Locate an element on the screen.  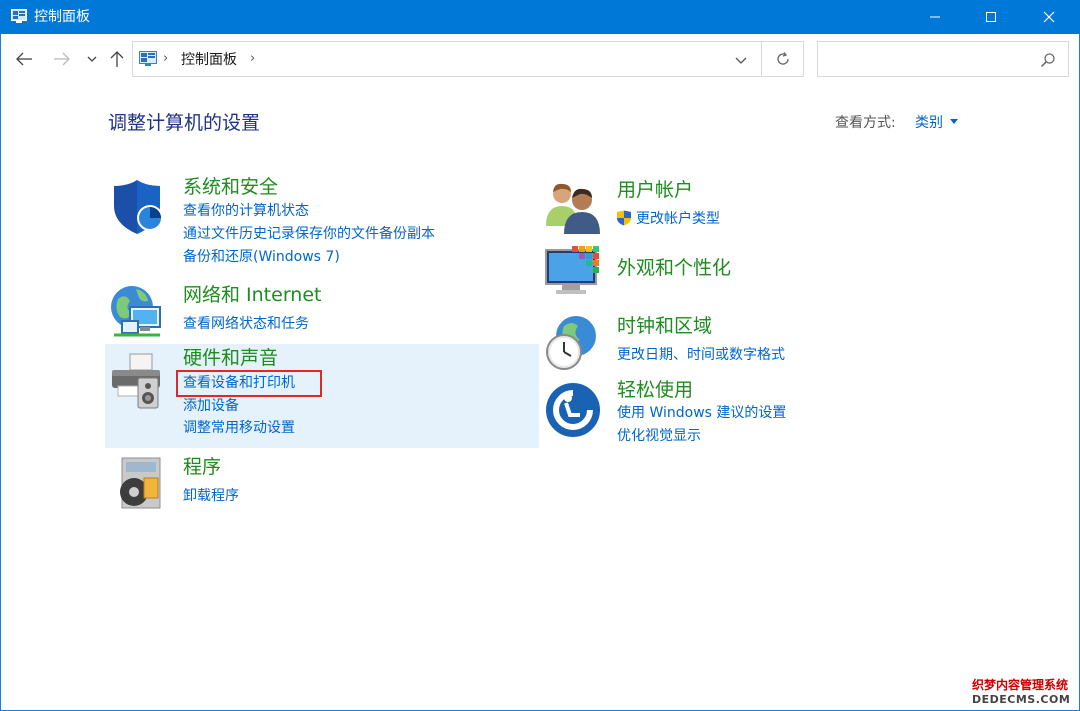
breadcrumb-control-panel: 控制面板 is located at coordinates (209, 60).